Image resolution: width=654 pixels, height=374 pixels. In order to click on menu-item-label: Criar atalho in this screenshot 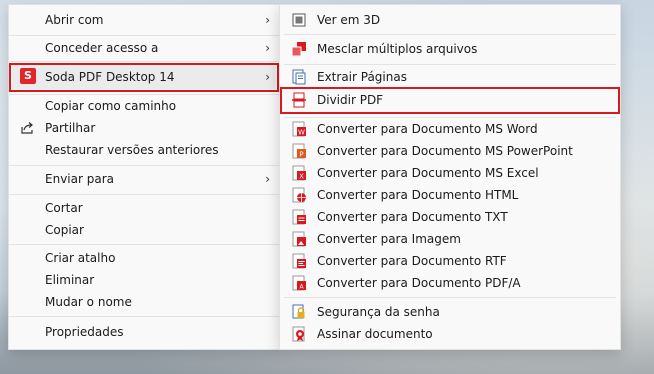, I will do `click(80, 258)`.